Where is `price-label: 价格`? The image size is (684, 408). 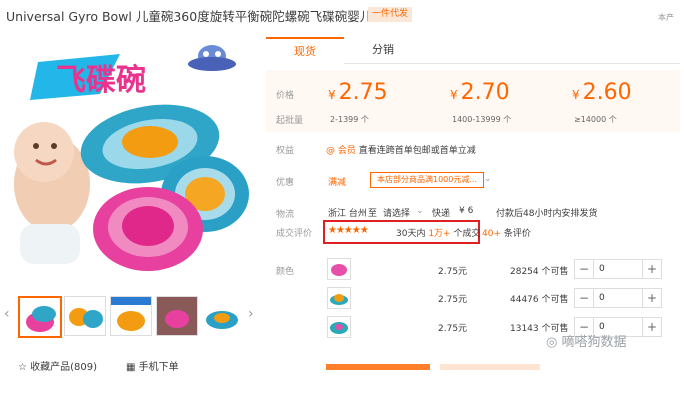
price-label: 价格 is located at coordinates (285, 96).